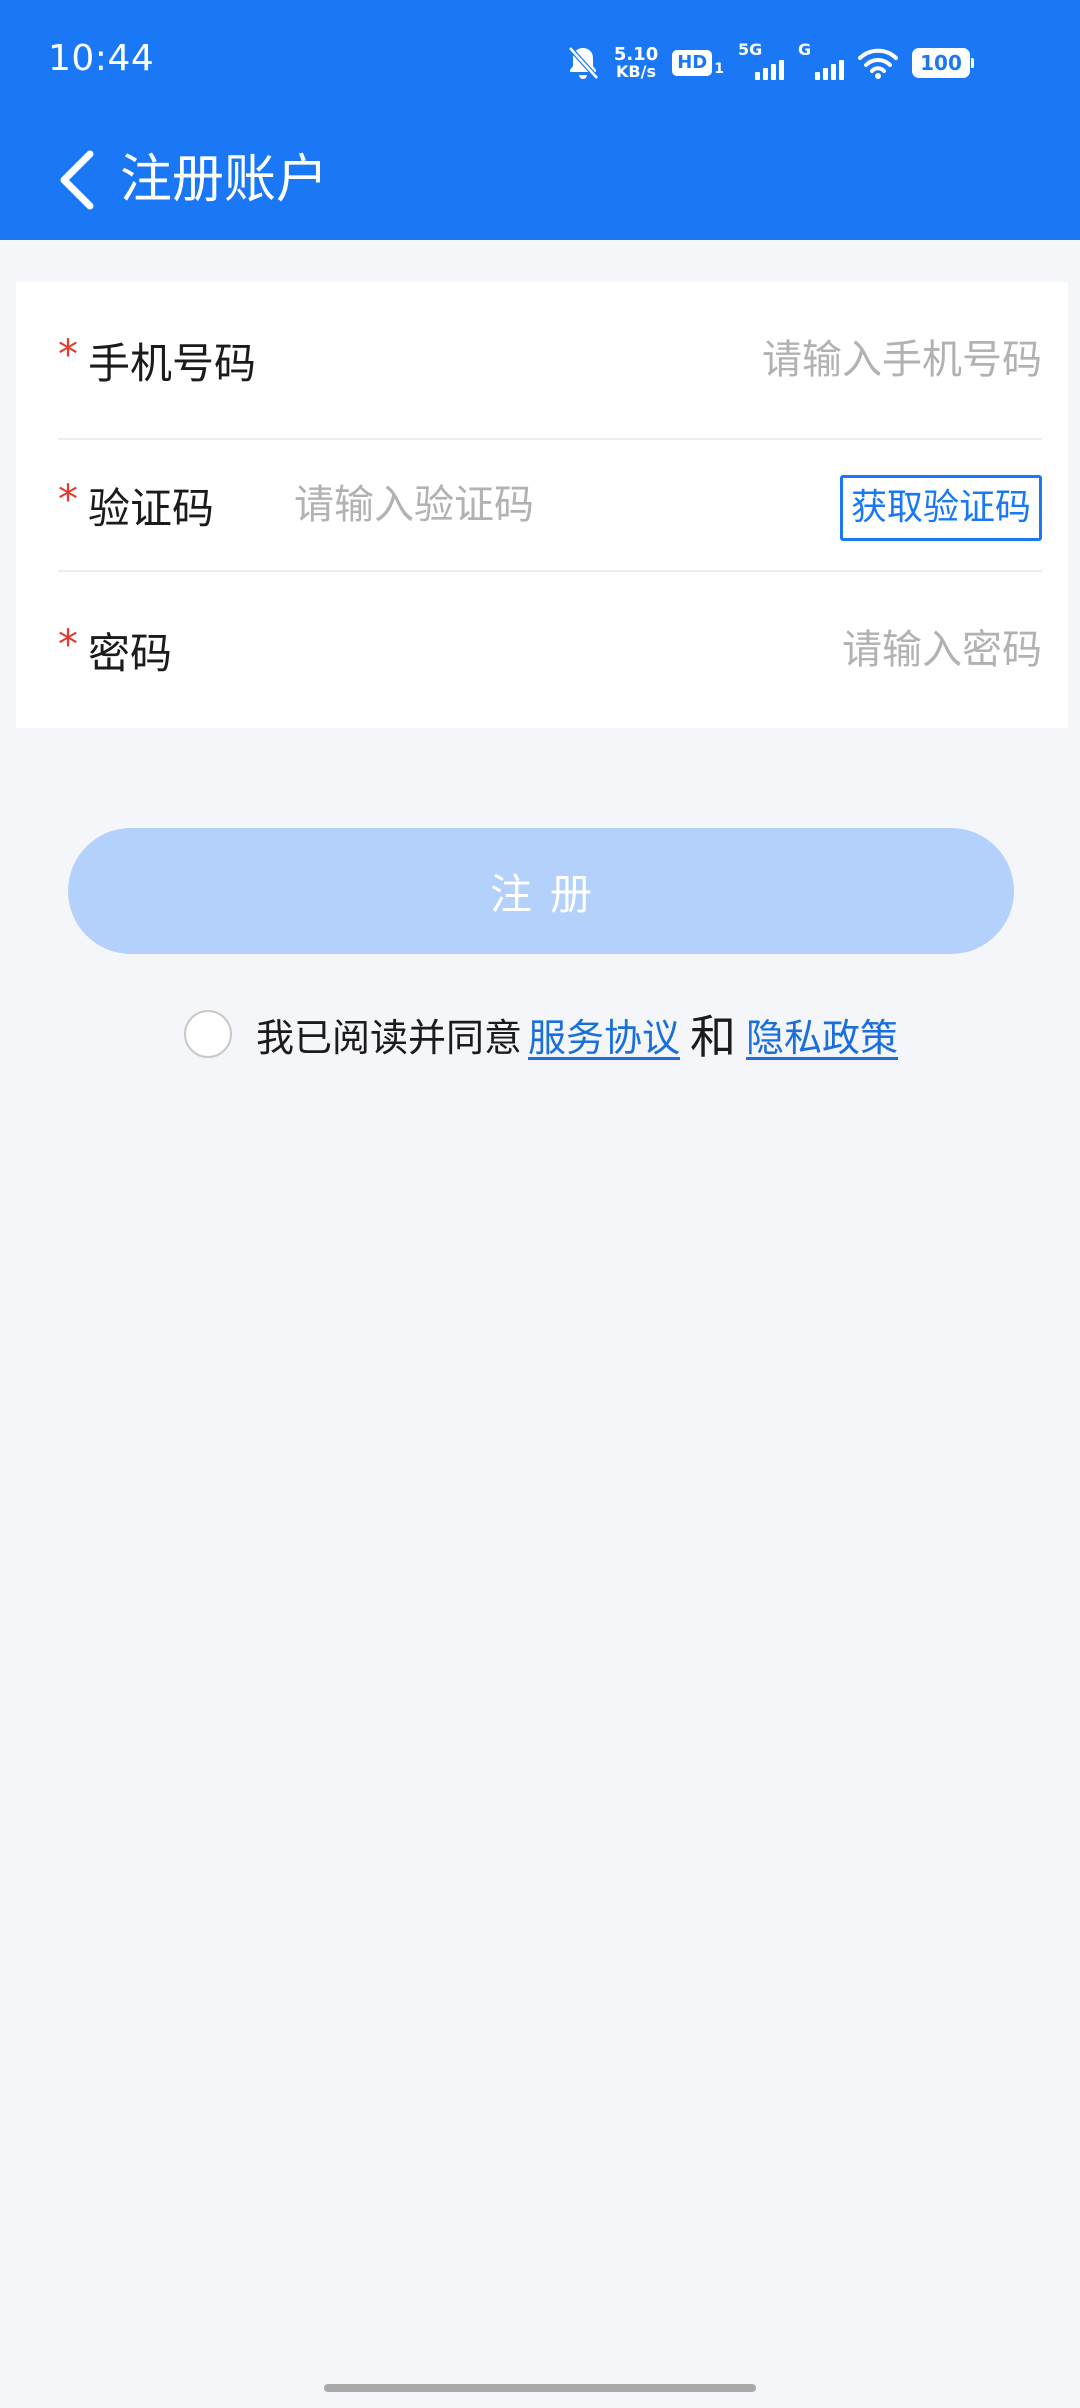 This screenshot has width=1080, height=2408. What do you see at coordinates (649, 360) in the screenshot?
I see `phone-input` at bounding box center [649, 360].